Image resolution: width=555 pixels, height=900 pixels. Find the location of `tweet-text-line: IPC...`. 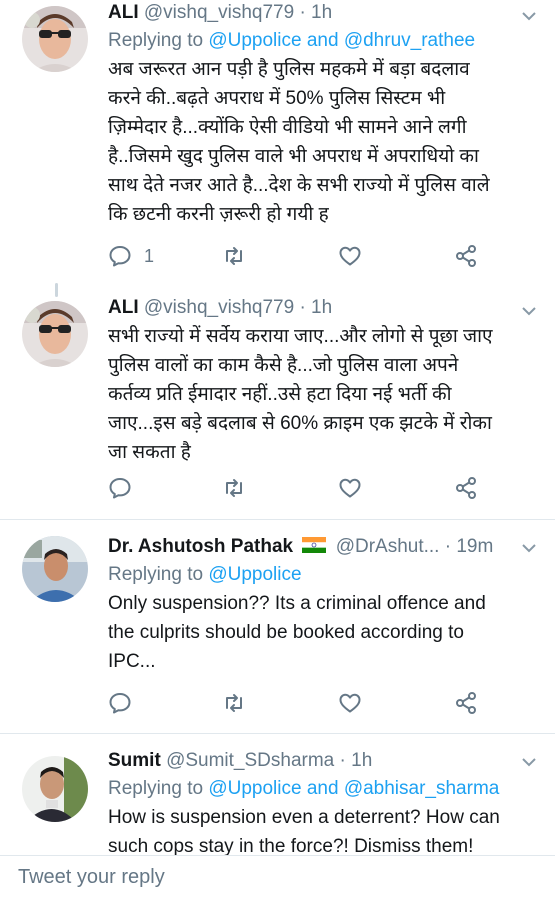

tweet-text-line: IPC... is located at coordinates (132, 661).